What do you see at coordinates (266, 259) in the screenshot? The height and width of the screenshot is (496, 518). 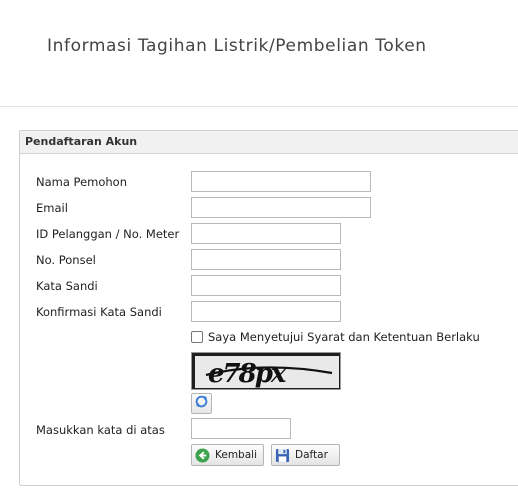 I see `no-ponsel-input` at bounding box center [266, 259].